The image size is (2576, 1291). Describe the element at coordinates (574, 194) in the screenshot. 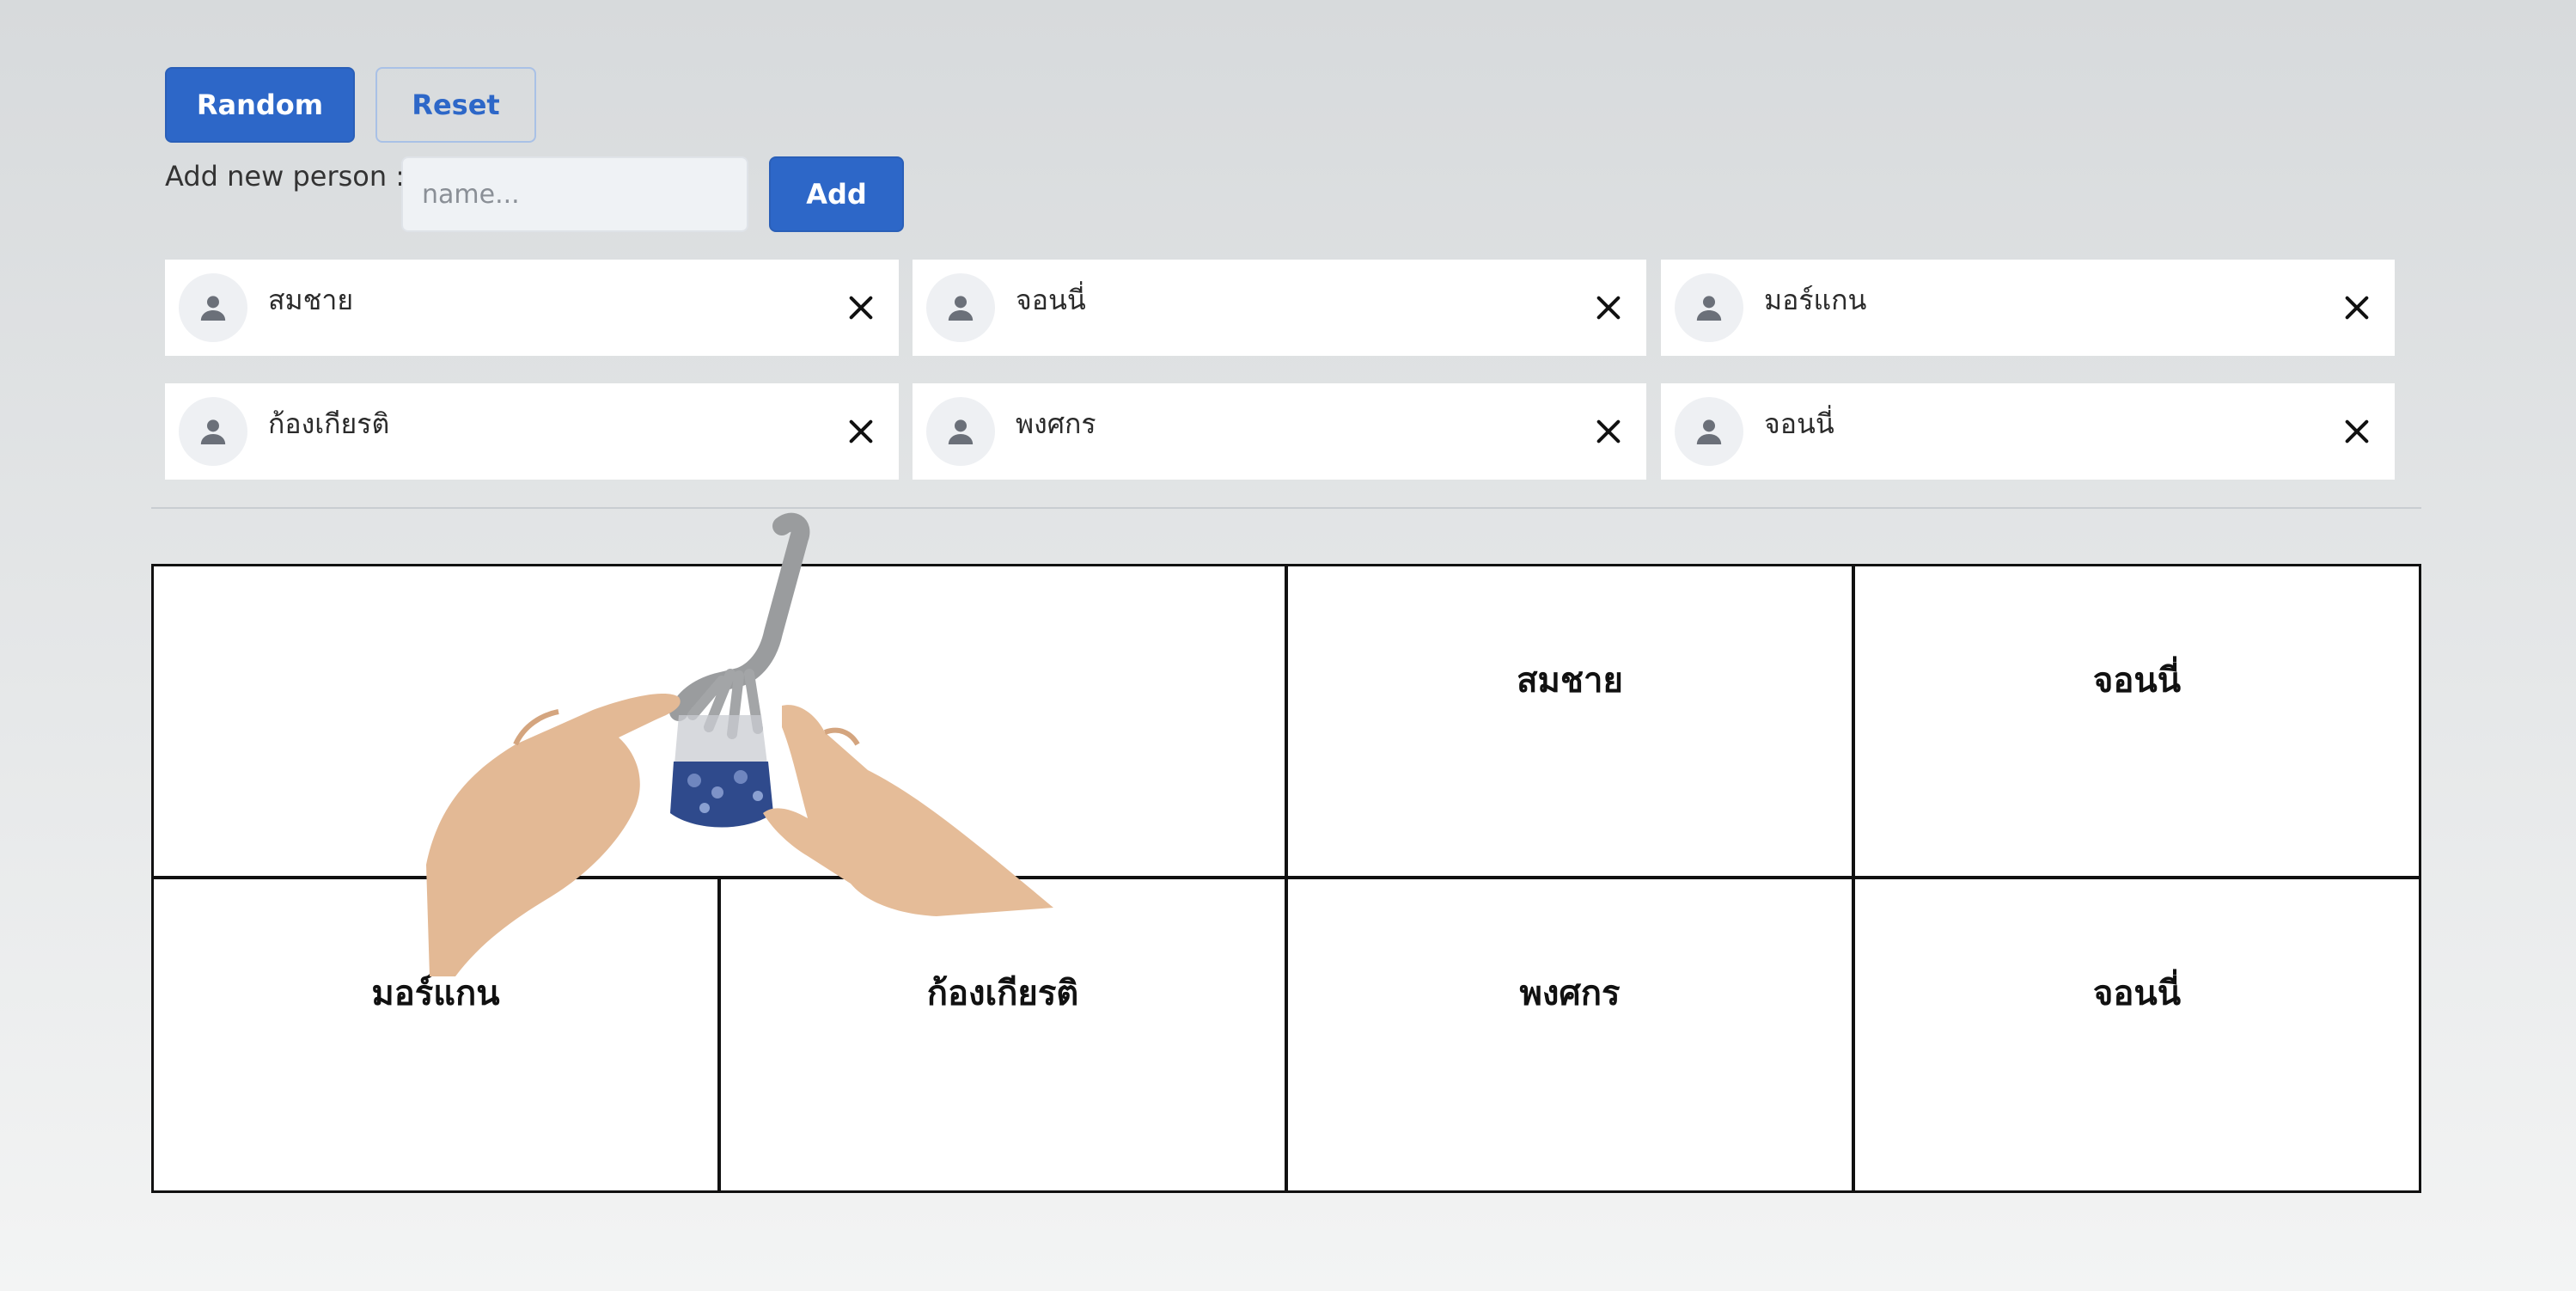

I see `name-input` at that location.